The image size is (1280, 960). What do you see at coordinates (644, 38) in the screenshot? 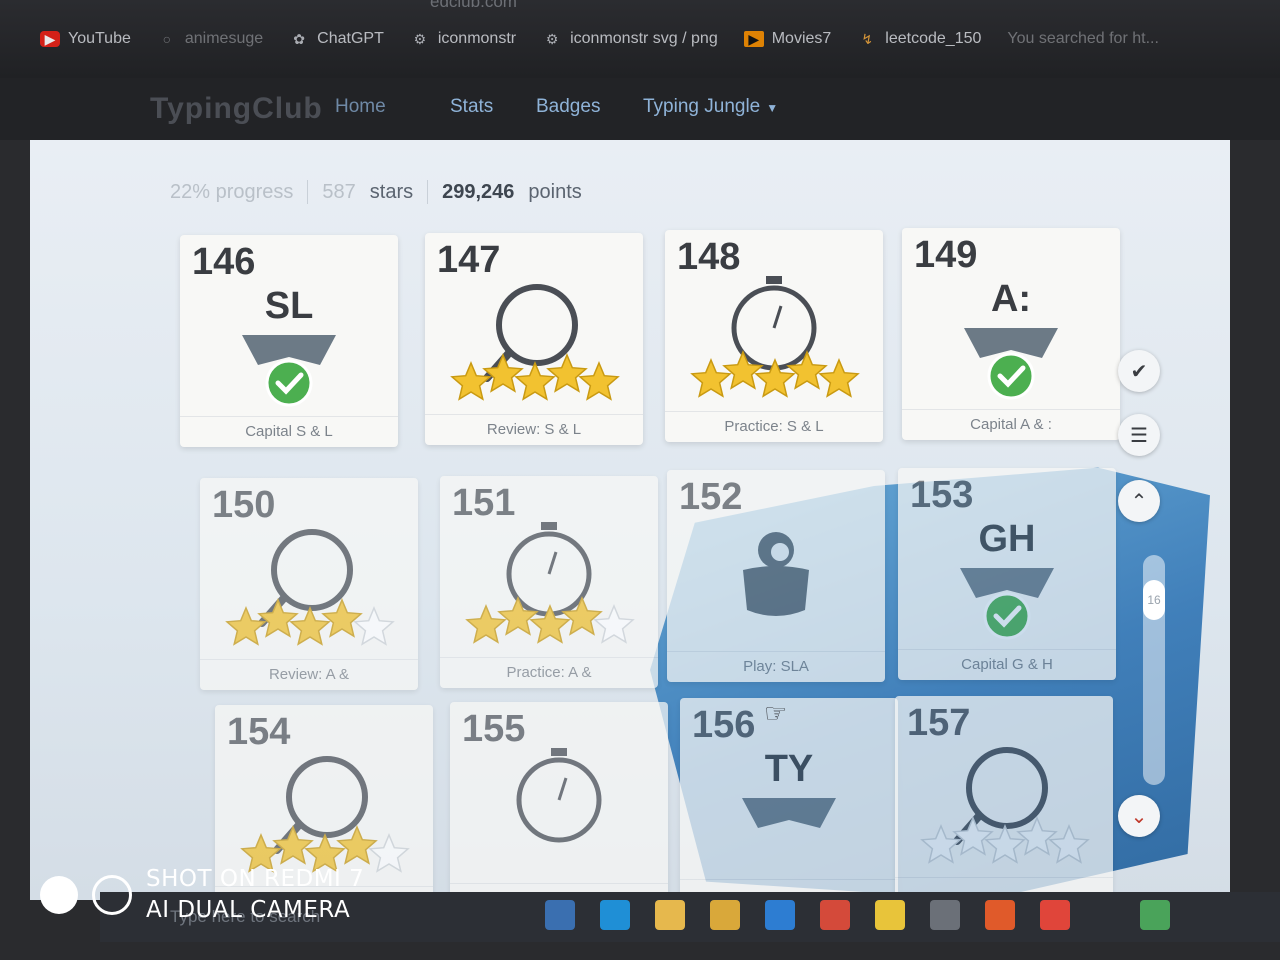
I see `bookmark-label: iconmonstr svg / png` at bounding box center [644, 38].